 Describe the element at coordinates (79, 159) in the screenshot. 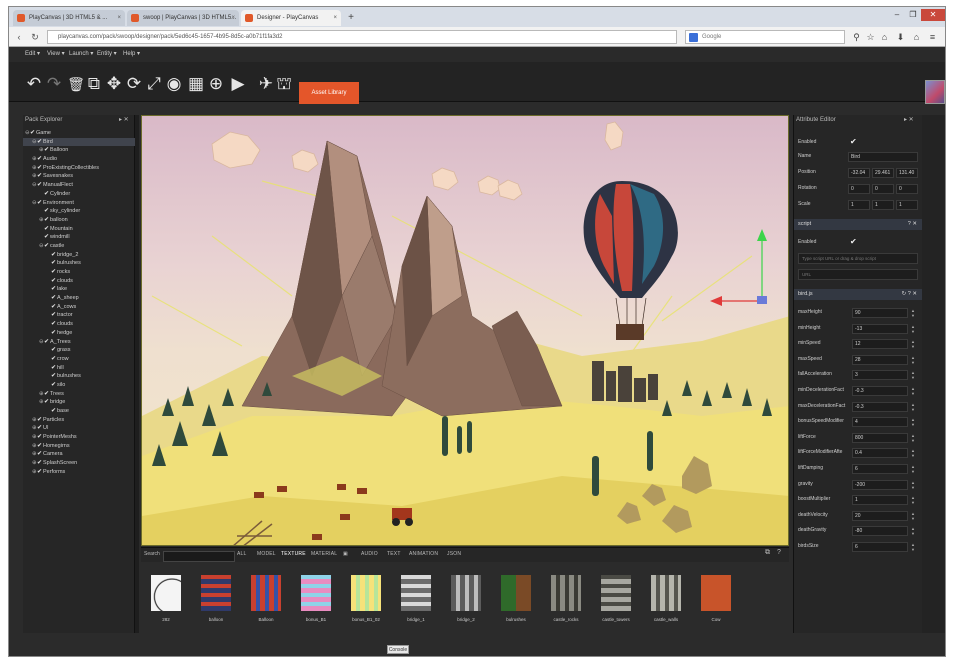

I see `tree-item: ⊕✔Audio` at that location.